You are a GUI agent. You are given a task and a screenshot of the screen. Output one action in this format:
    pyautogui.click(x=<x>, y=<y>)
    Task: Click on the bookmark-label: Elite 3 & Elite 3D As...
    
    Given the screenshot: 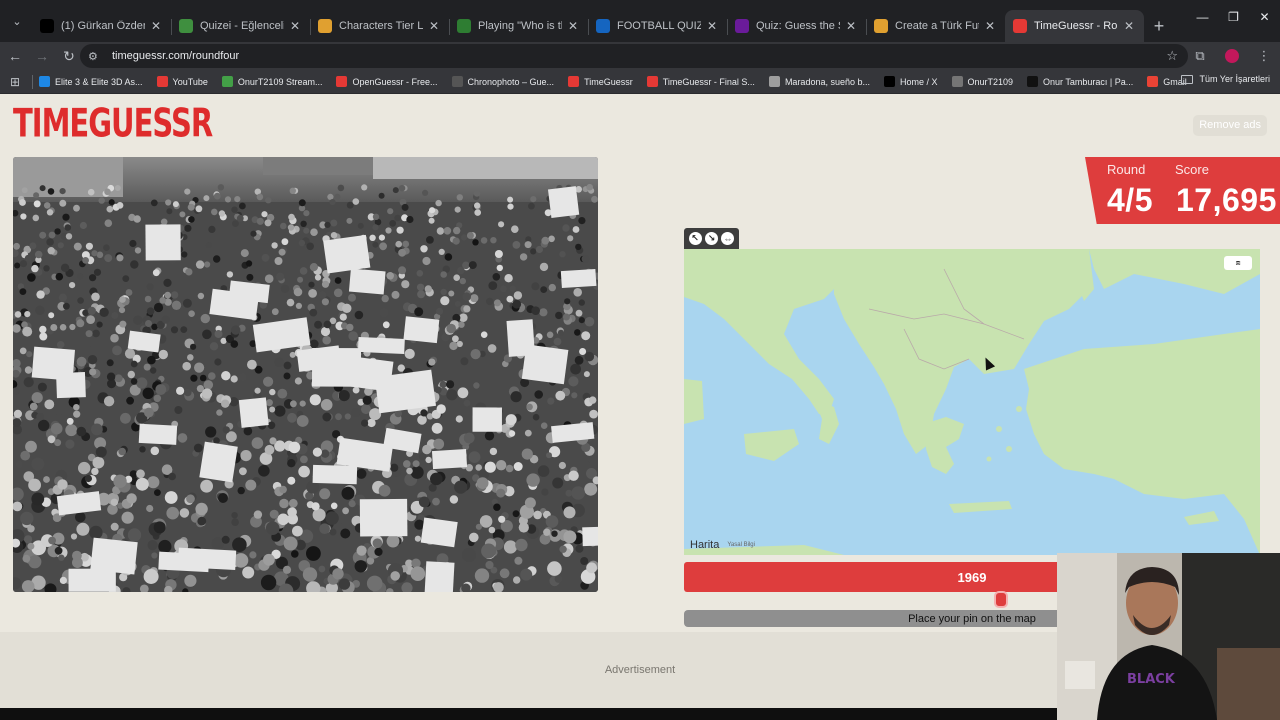 What is the action you would take?
    pyautogui.click(x=99, y=81)
    